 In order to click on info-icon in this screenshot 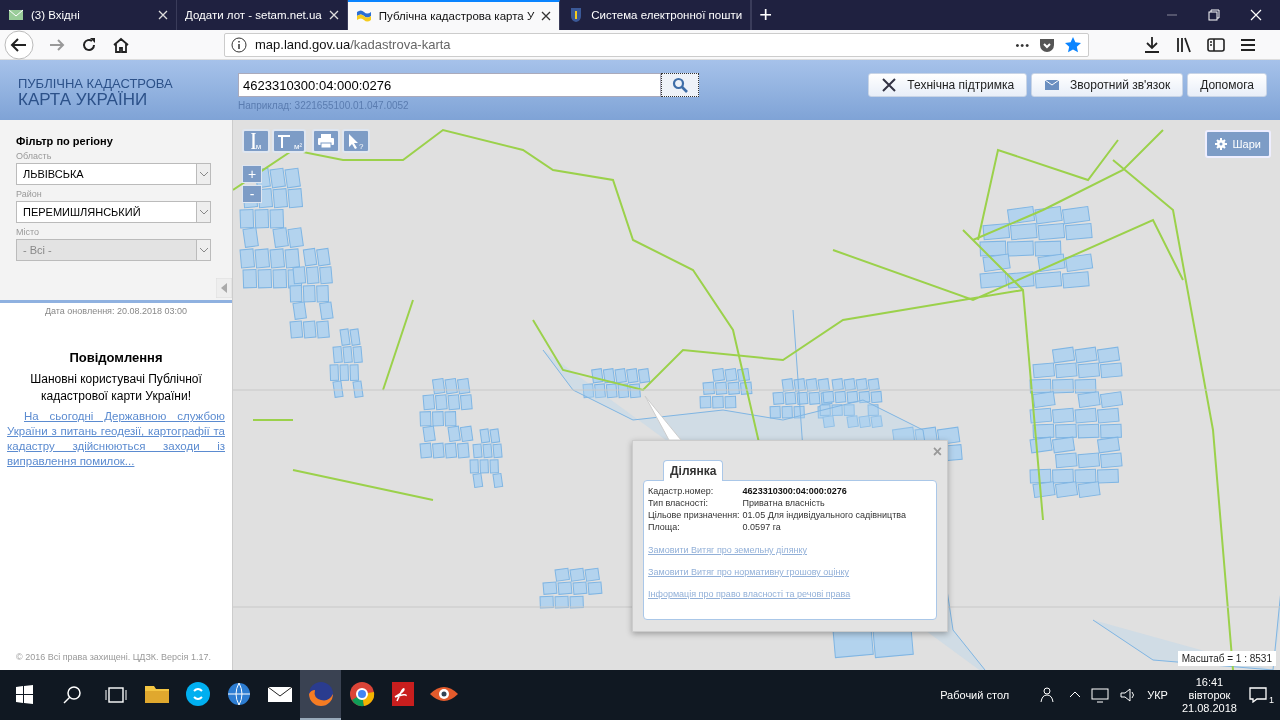, I will do `click(239, 44)`.